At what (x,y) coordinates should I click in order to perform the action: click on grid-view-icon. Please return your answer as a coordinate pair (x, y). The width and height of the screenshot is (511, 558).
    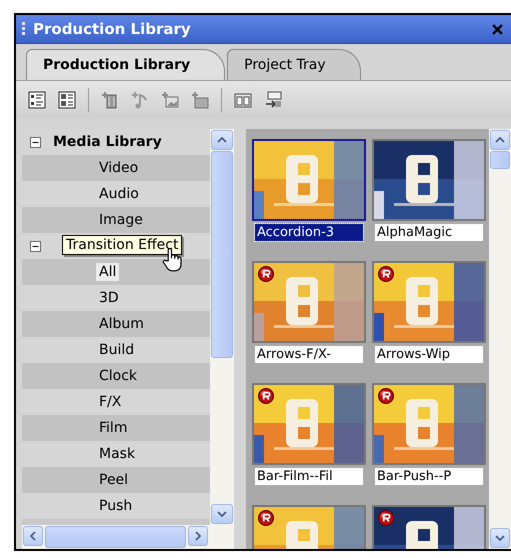
    Looking at the image, I should click on (67, 100).